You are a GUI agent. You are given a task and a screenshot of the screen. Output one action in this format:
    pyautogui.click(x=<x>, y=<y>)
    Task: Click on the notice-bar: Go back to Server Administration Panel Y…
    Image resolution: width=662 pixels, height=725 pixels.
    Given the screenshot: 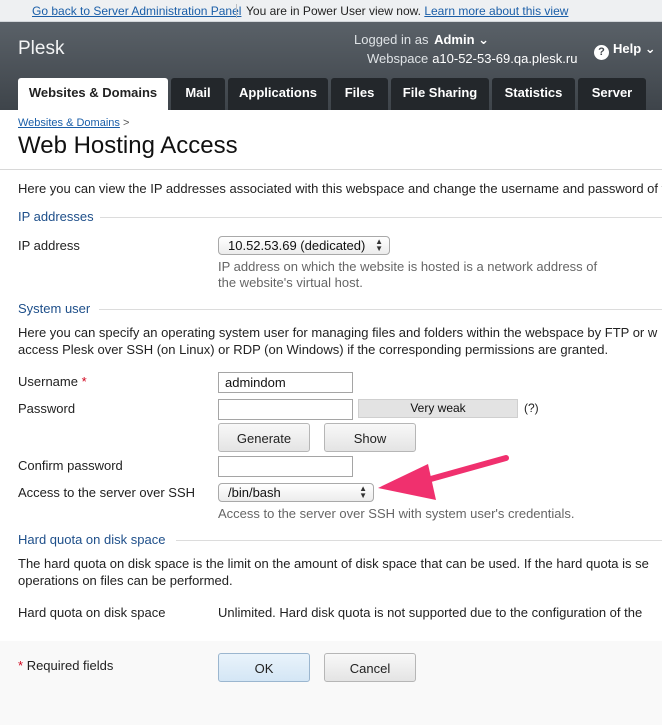 What is the action you would take?
    pyautogui.click(x=331, y=11)
    